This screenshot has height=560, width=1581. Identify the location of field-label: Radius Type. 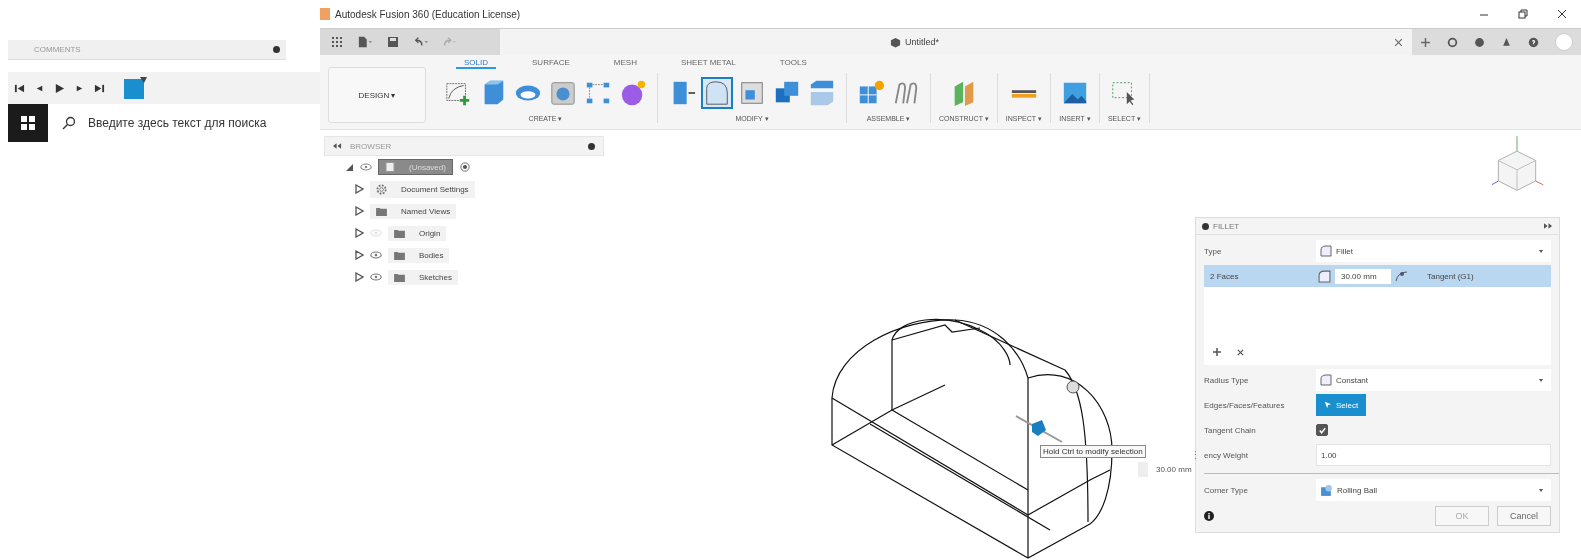
(1227, 380).